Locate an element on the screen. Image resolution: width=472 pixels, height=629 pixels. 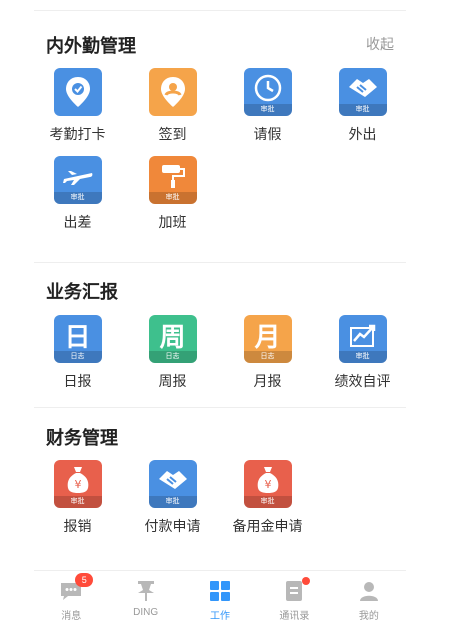
tab-label: DING is located at coordinates (146, 612).